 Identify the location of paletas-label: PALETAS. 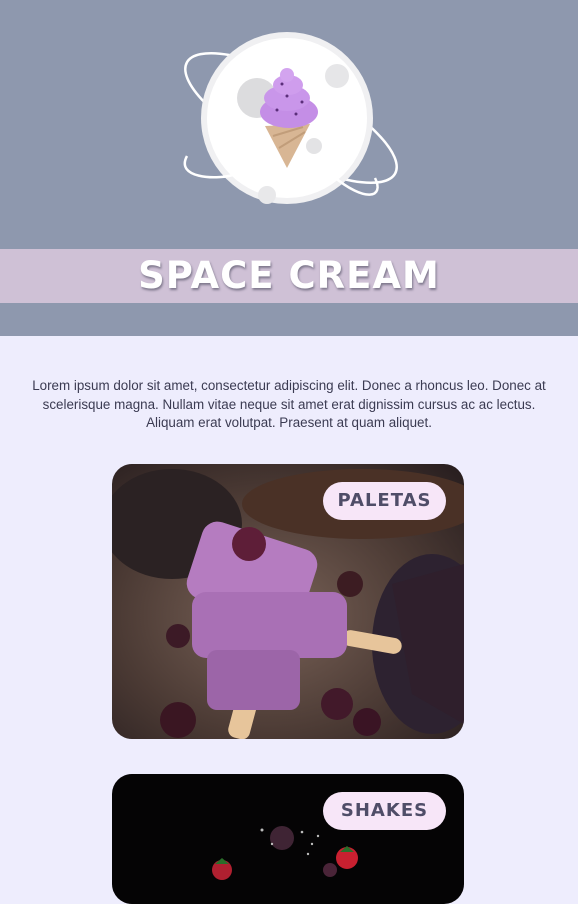
(384, 501).